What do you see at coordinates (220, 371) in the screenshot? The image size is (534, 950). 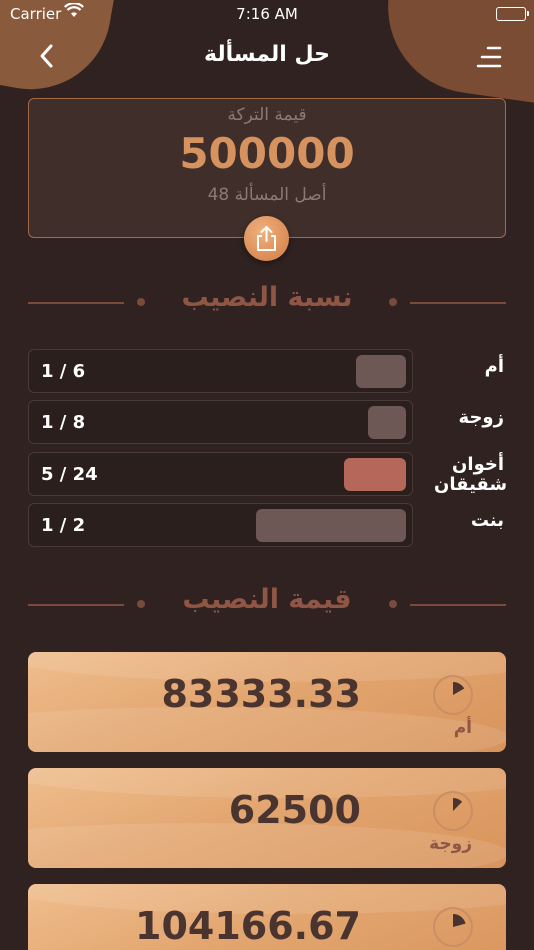 I see `ratio-box: 1 / 6` at bounding box center [220, 371].